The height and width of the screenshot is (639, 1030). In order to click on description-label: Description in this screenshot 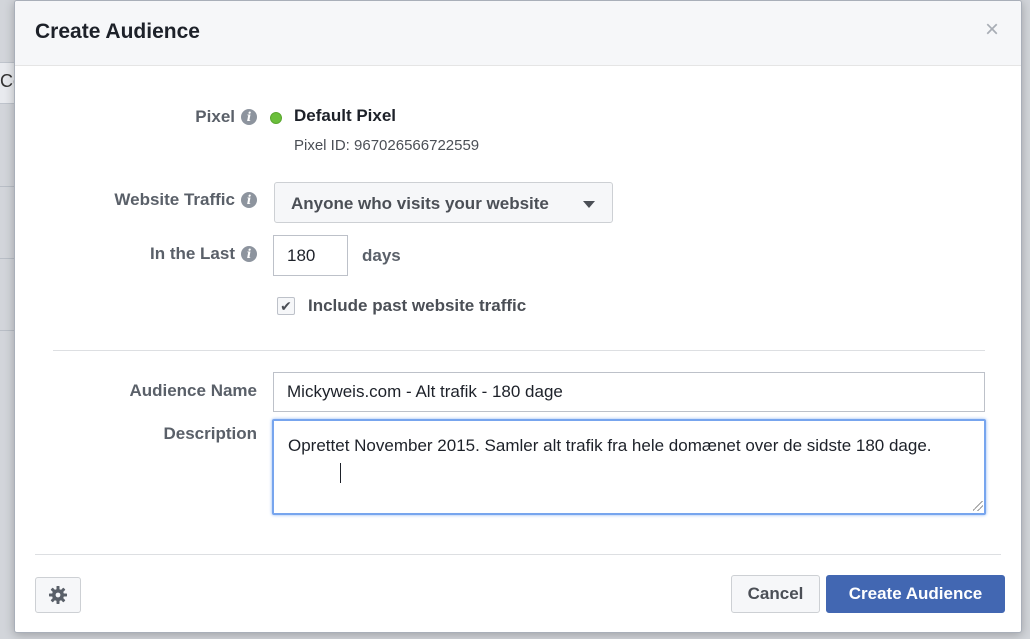, I will do `click(210, 433)`.